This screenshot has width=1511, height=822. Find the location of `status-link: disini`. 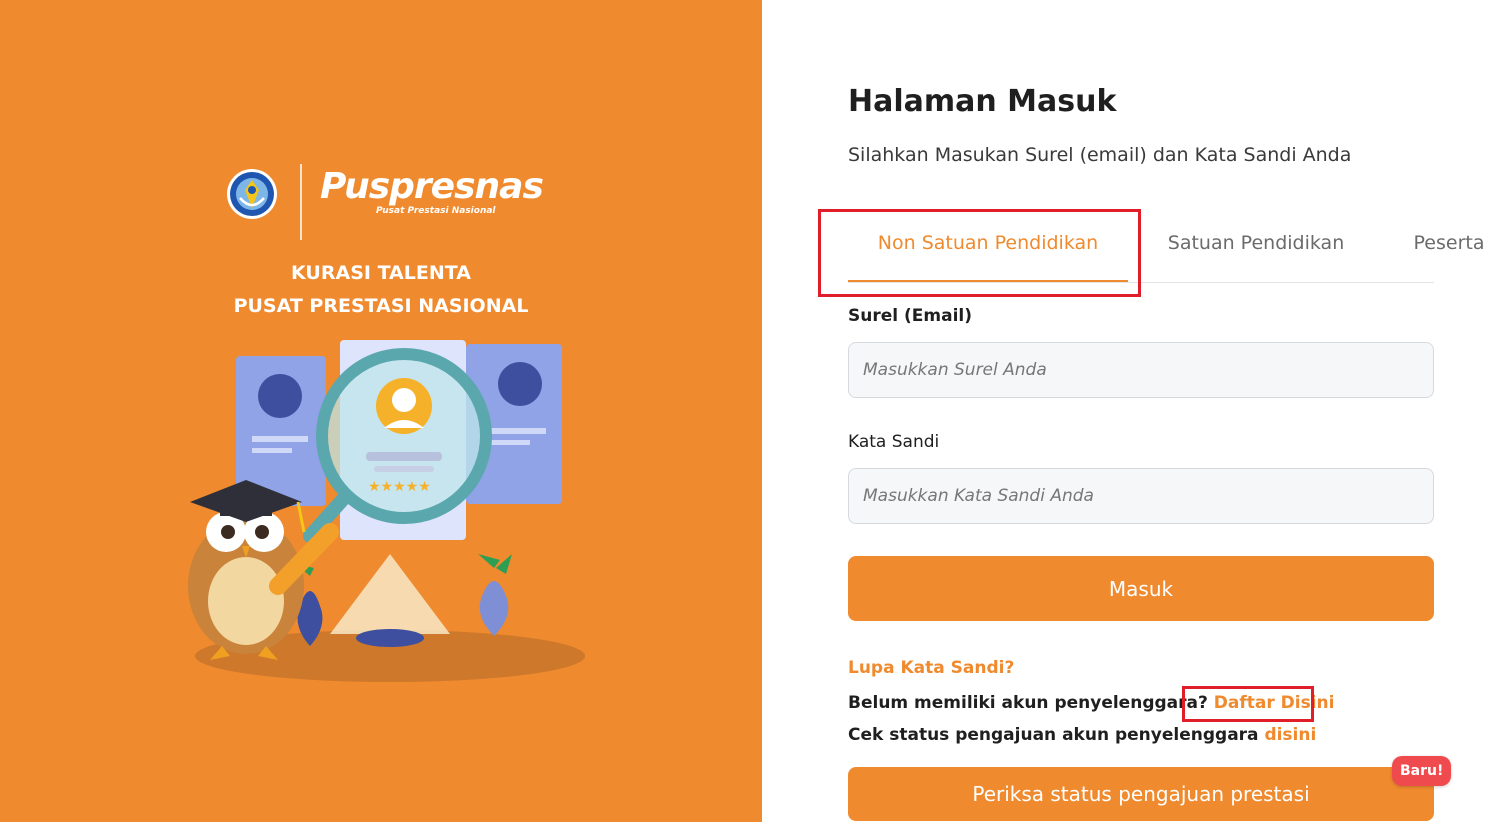

status-link: disini is located at coordinates (1290, 735).